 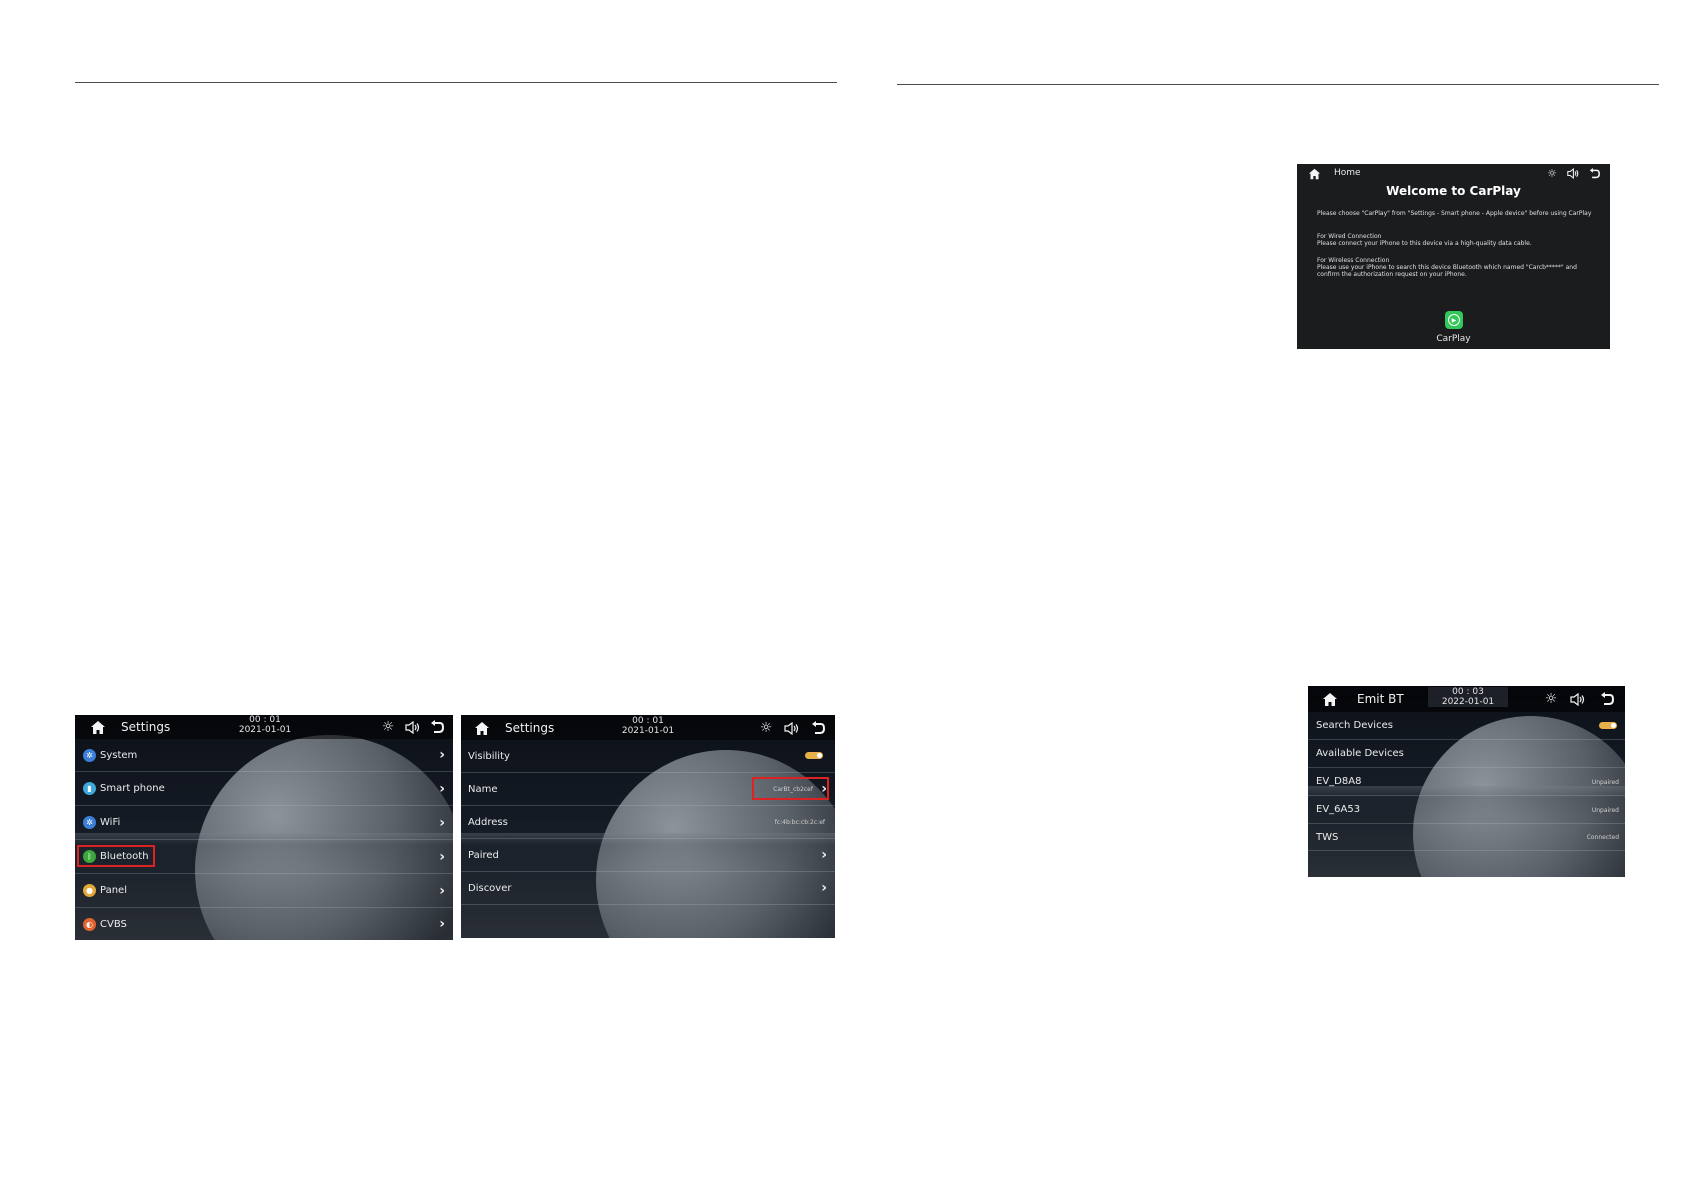 I want to click on bluetooth-highlight-box, so click(x=116, y=856).